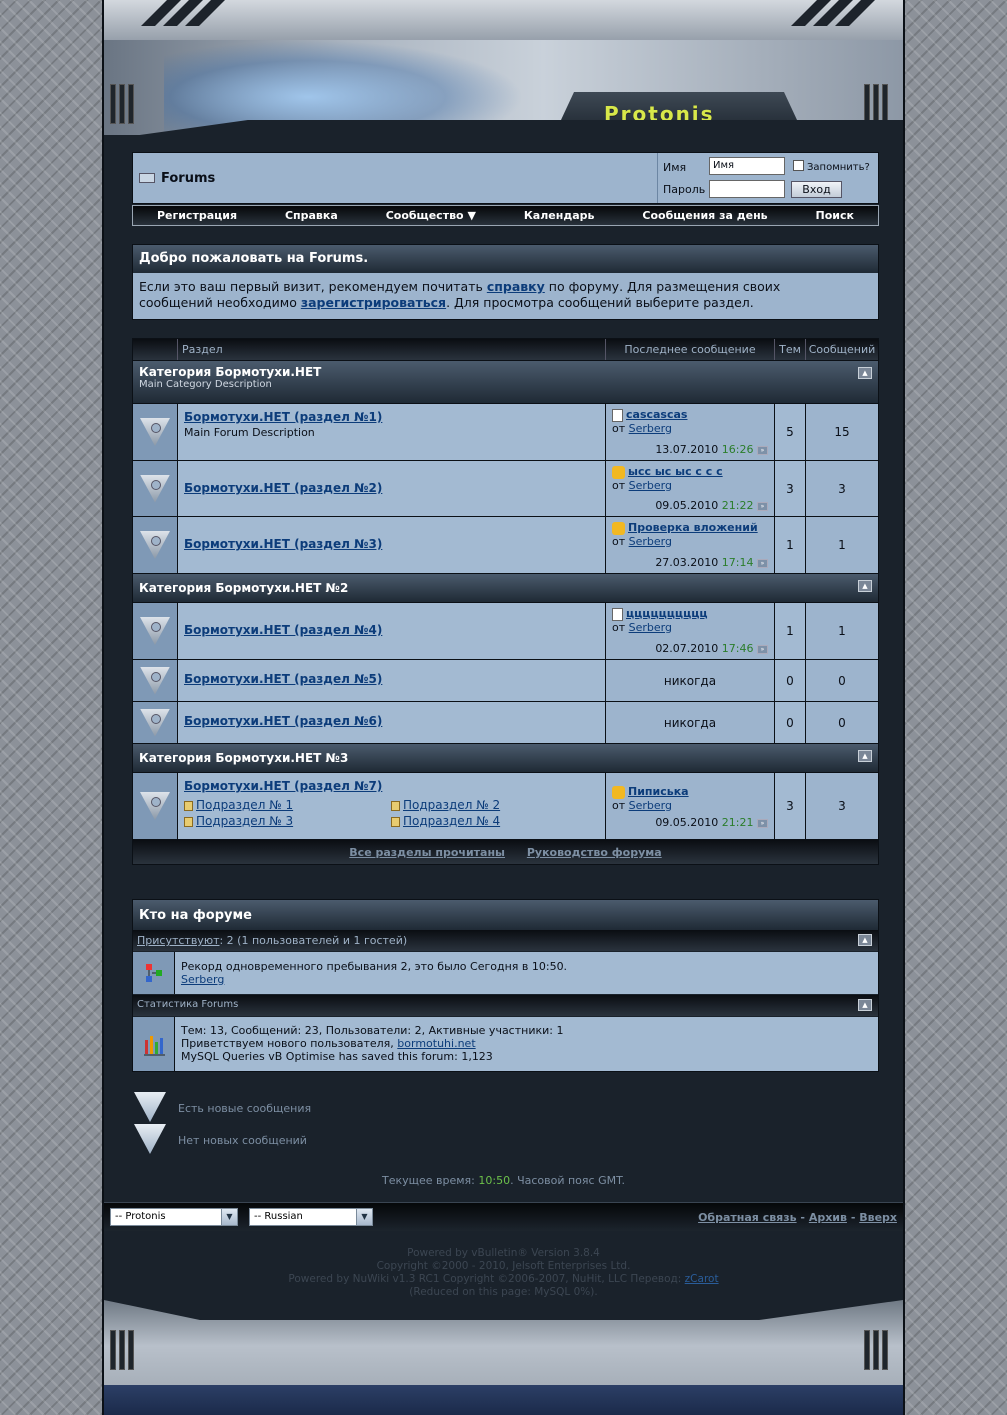 The image size is (1007, 1415). I want to click on forum-link: Бормотухи.НЕТ (раздел №6), so click(283, 721).